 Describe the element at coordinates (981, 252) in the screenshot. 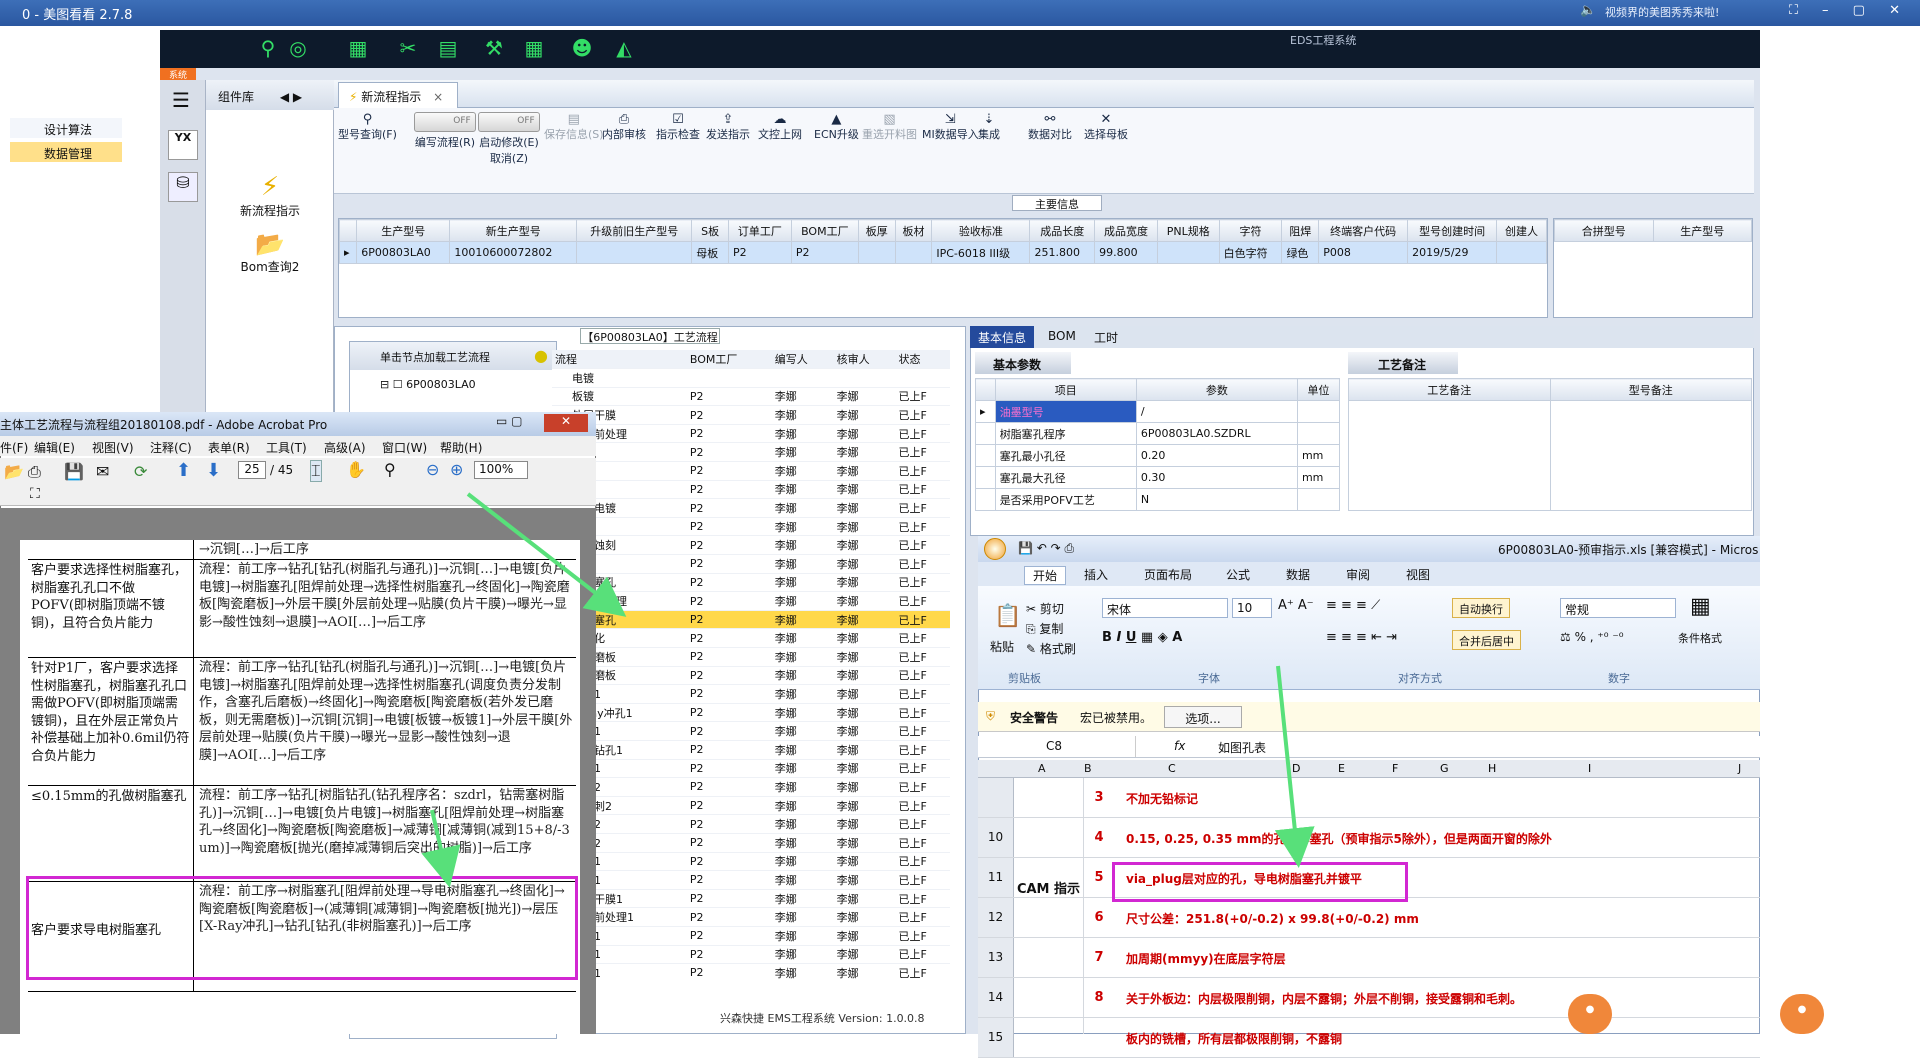

I see `table-cell: IPC-6018 III级` at that location.